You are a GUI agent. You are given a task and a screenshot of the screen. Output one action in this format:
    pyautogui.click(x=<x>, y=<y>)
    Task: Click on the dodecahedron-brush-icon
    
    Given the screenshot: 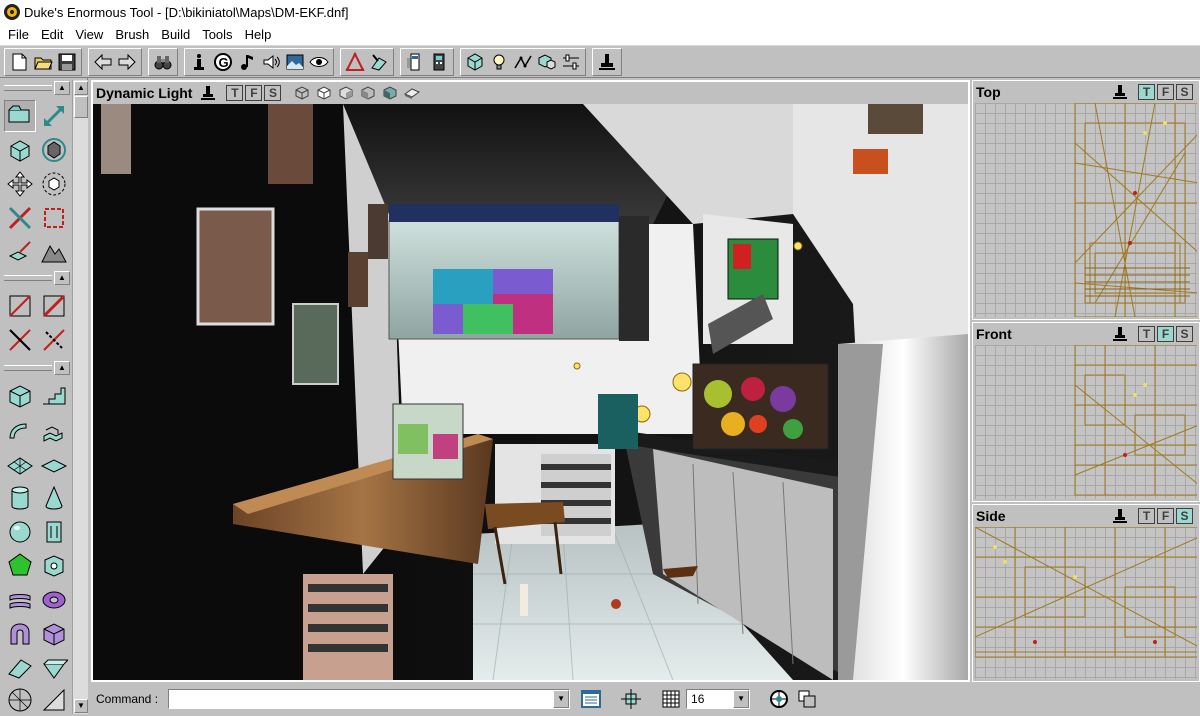 What is the action you would take?
    pyautogui.click(x=20, y=566)
    